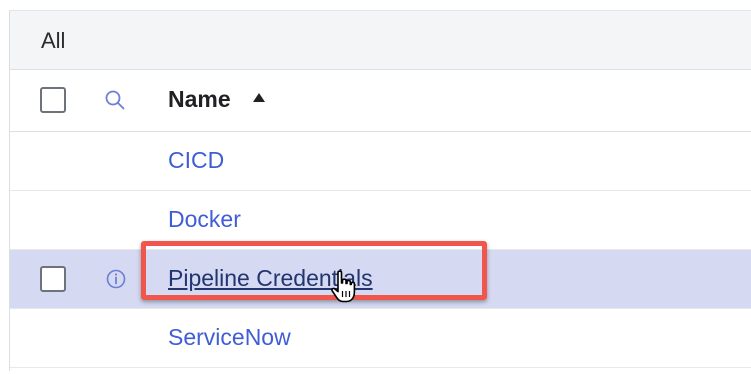 Image resolution: width=751 pixels, height=374 pixels. I want to click on sort-ascending-icon, so click(259, 97).